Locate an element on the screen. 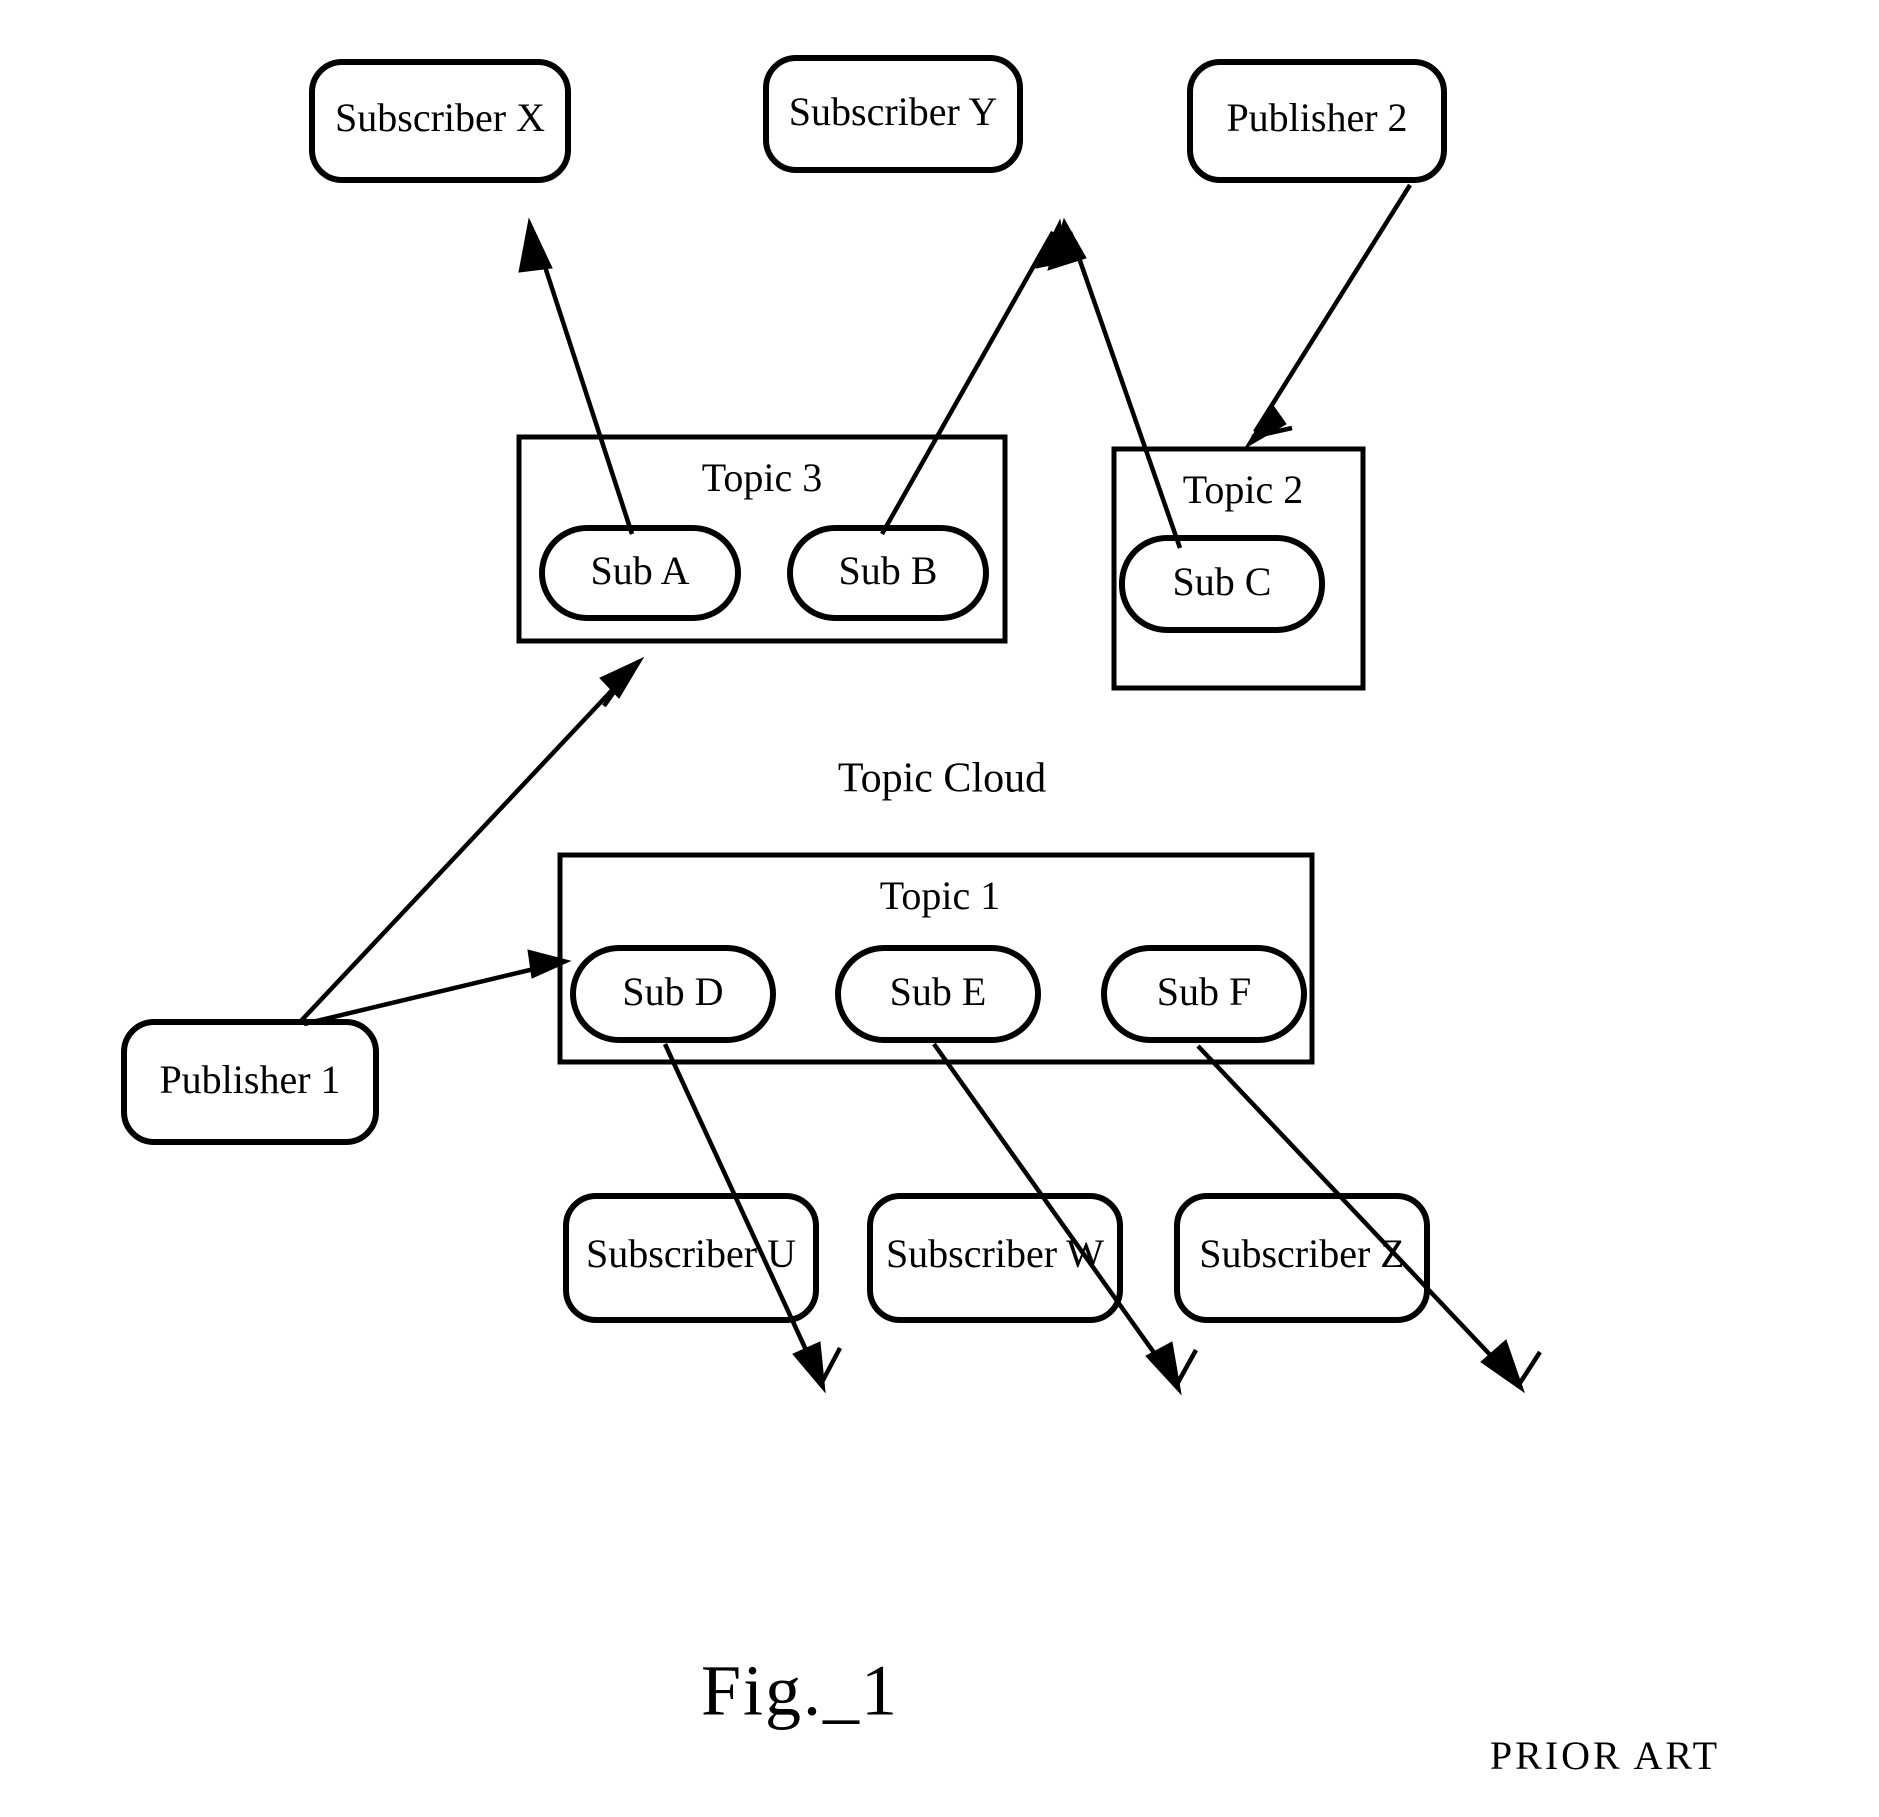 The height and width of the screenshot is (1817, 1879). subscriber-u-label: Subscriber U is located at coordinates (691, 1253).